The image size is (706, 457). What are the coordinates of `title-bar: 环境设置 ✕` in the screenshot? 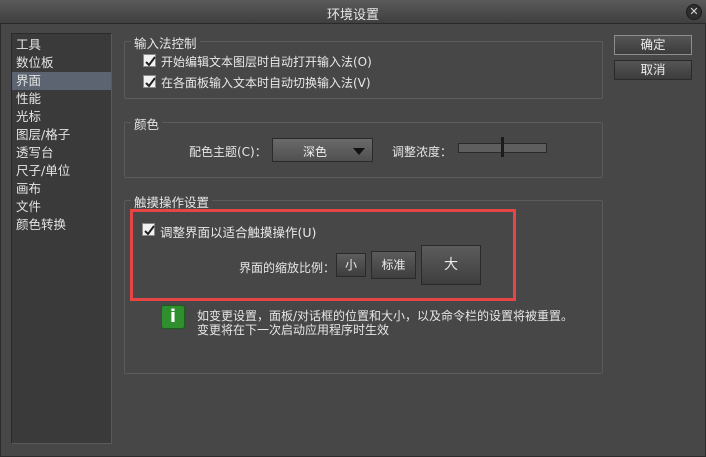 It's located at (353, 12).